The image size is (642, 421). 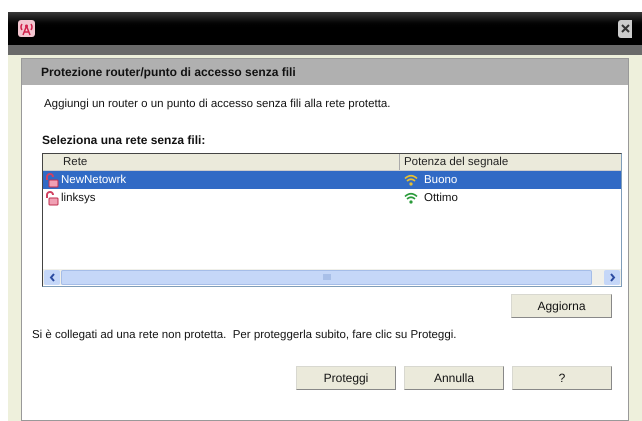 What do you see at coordinates (52, 277) in the screenshot?
I see `scroll-left-icon` at bounding box center [52, 277].